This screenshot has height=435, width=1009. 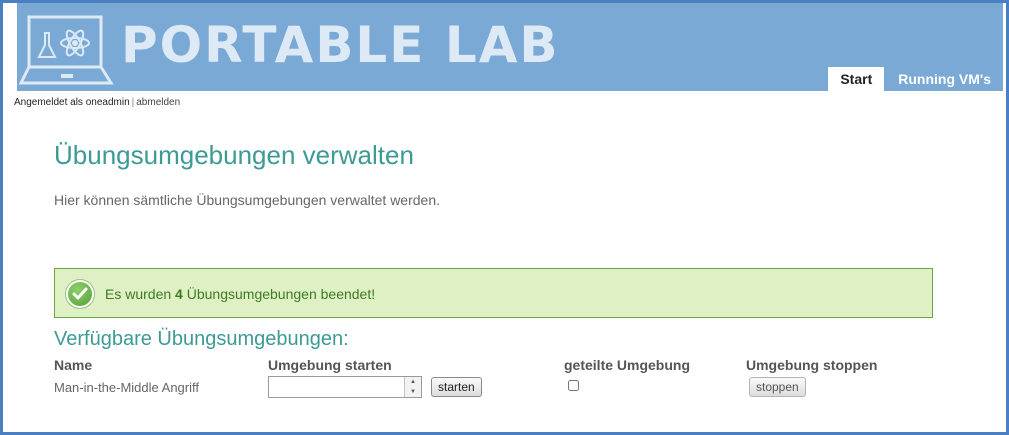 I want to click on logged-in-text: Angemeldet als oneadmin, so click(x=72, y=102).